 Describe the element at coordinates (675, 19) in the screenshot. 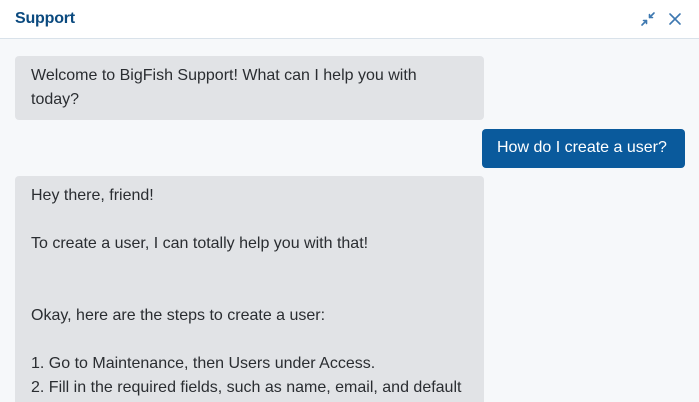

I see `close-icon` at that location.